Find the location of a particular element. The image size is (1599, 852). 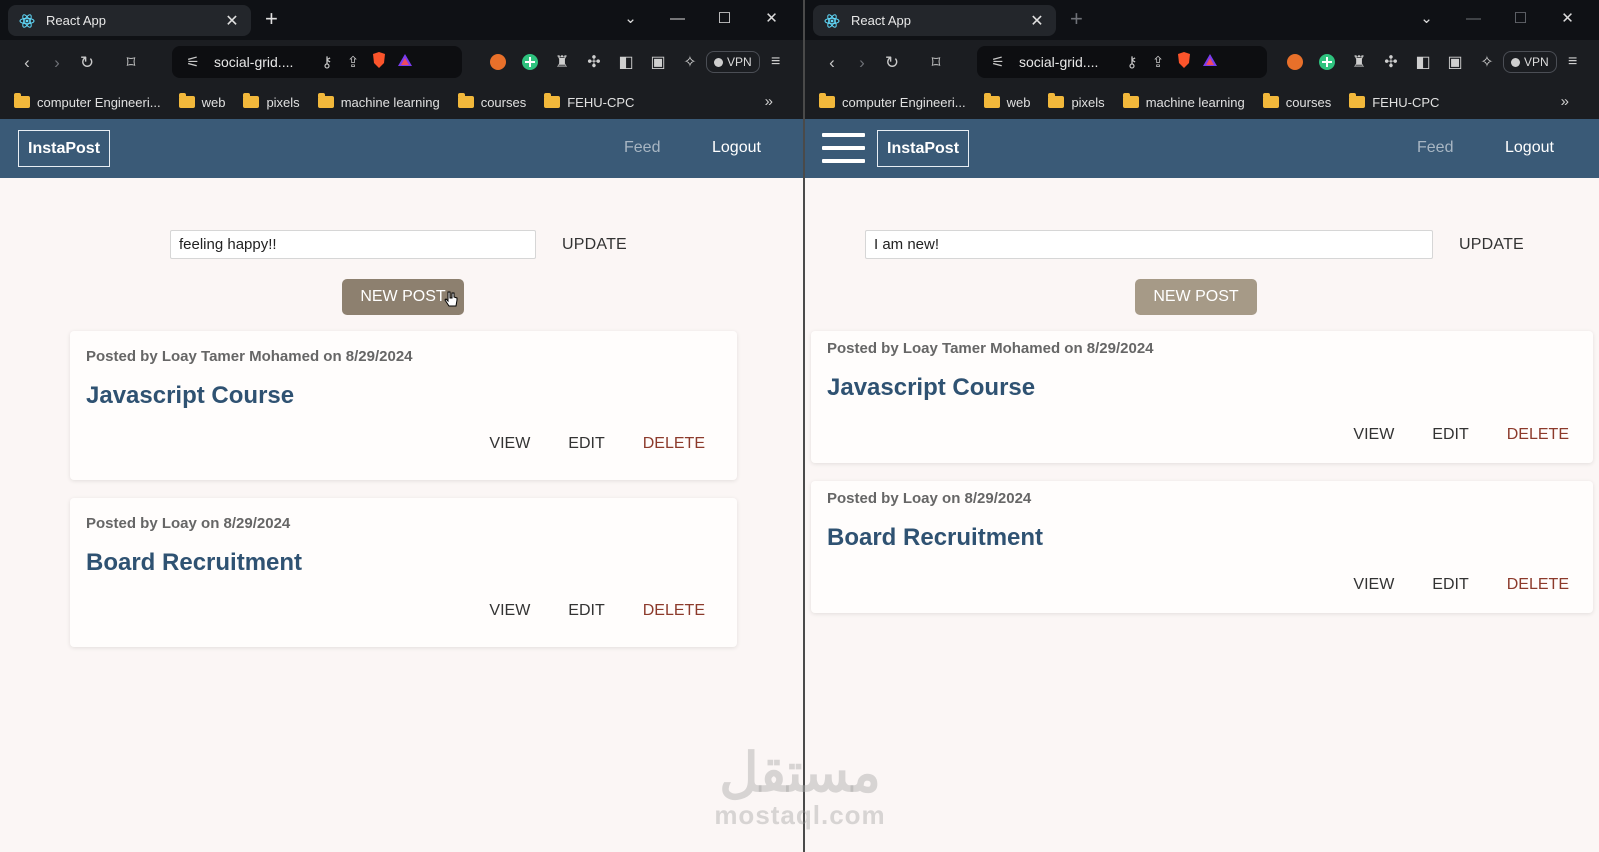

hamburger-menu-icon is located at coordinates (843, 148).